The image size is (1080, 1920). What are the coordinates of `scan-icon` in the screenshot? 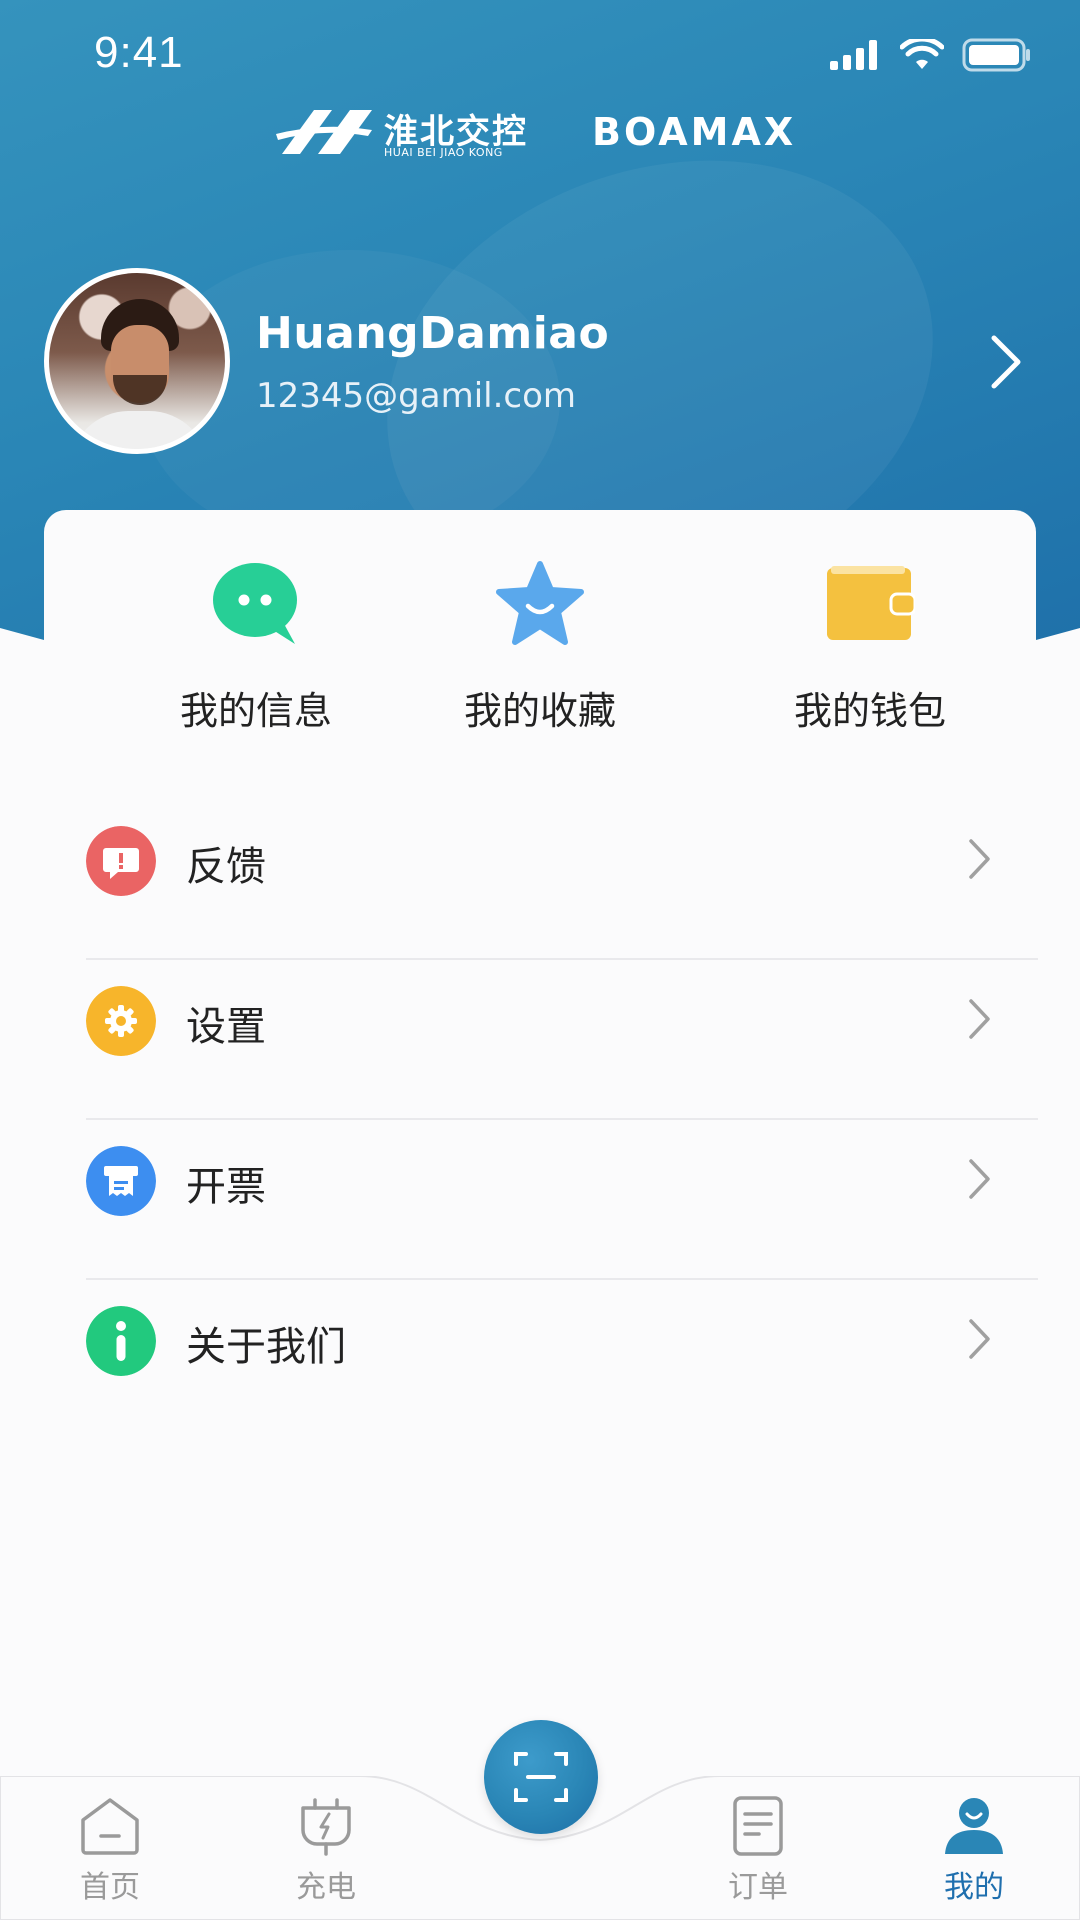 It's located at (541, 1777).